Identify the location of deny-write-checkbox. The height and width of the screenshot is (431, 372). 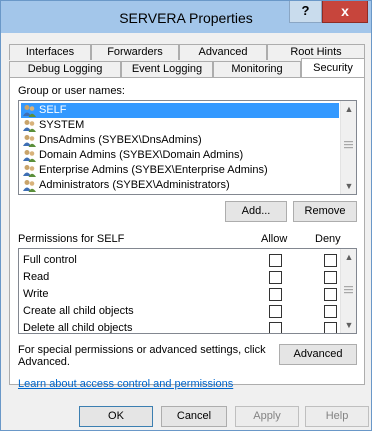
(330, 294).